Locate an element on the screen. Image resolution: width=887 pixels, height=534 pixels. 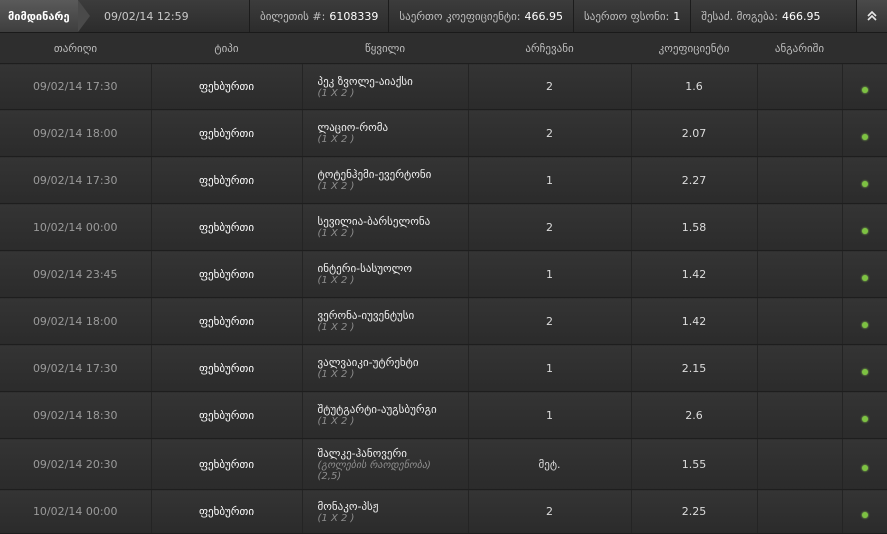
event-name: ინტერი-სასუოლო is located at coordinates (364, 268).